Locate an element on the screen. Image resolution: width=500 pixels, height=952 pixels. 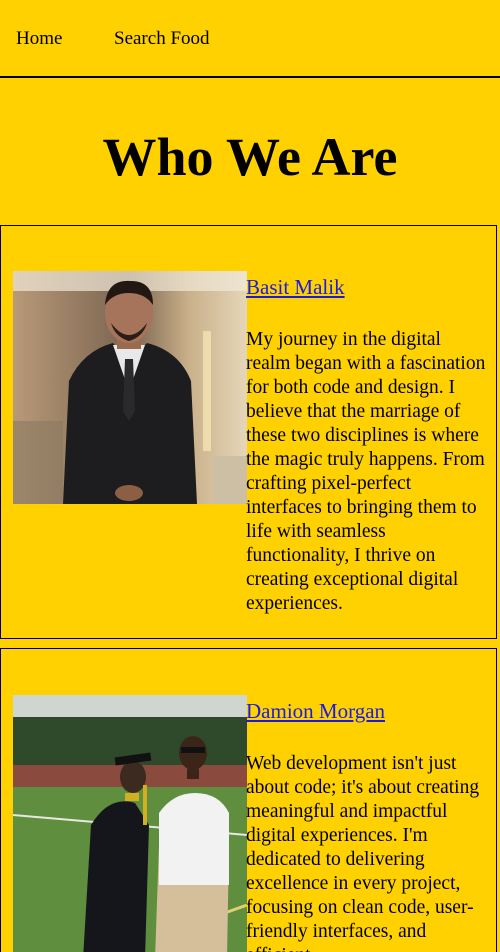
page-title: Who We Are is located at coordinates (250, 157).